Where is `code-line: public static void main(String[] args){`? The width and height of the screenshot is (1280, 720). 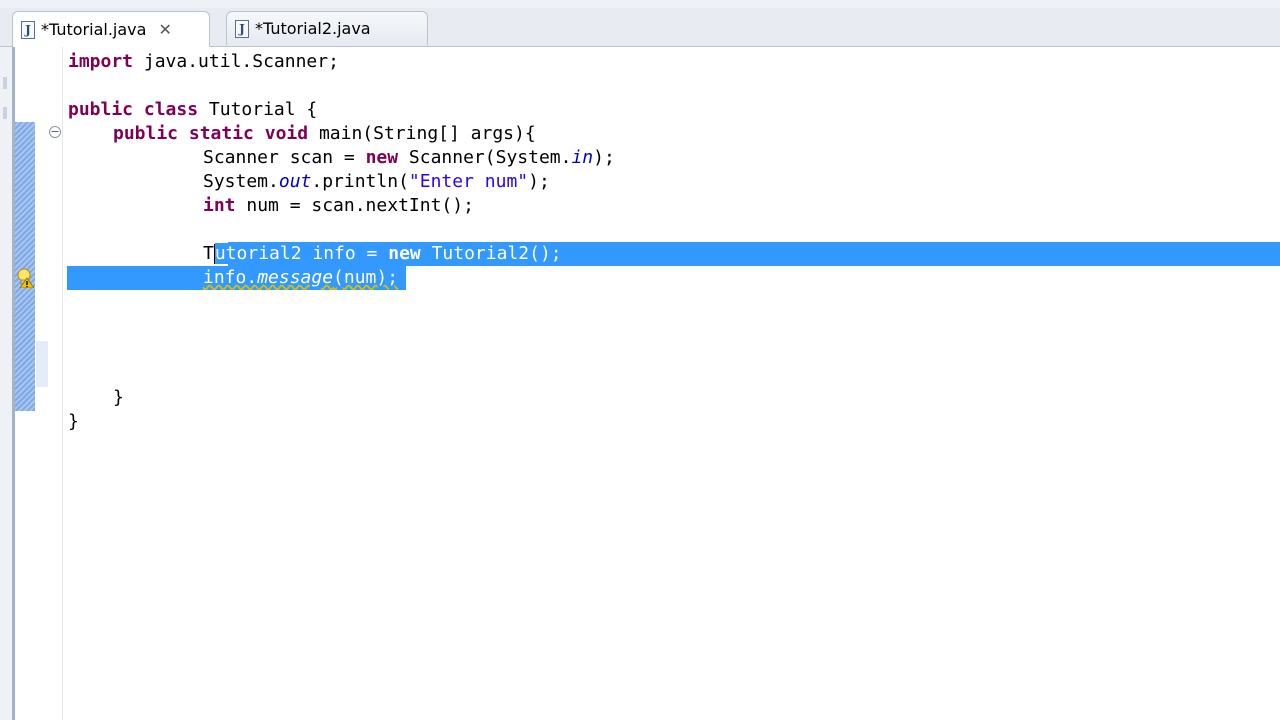
code-line: public static void main(String[] args){ is located at coordinates (324, 133).